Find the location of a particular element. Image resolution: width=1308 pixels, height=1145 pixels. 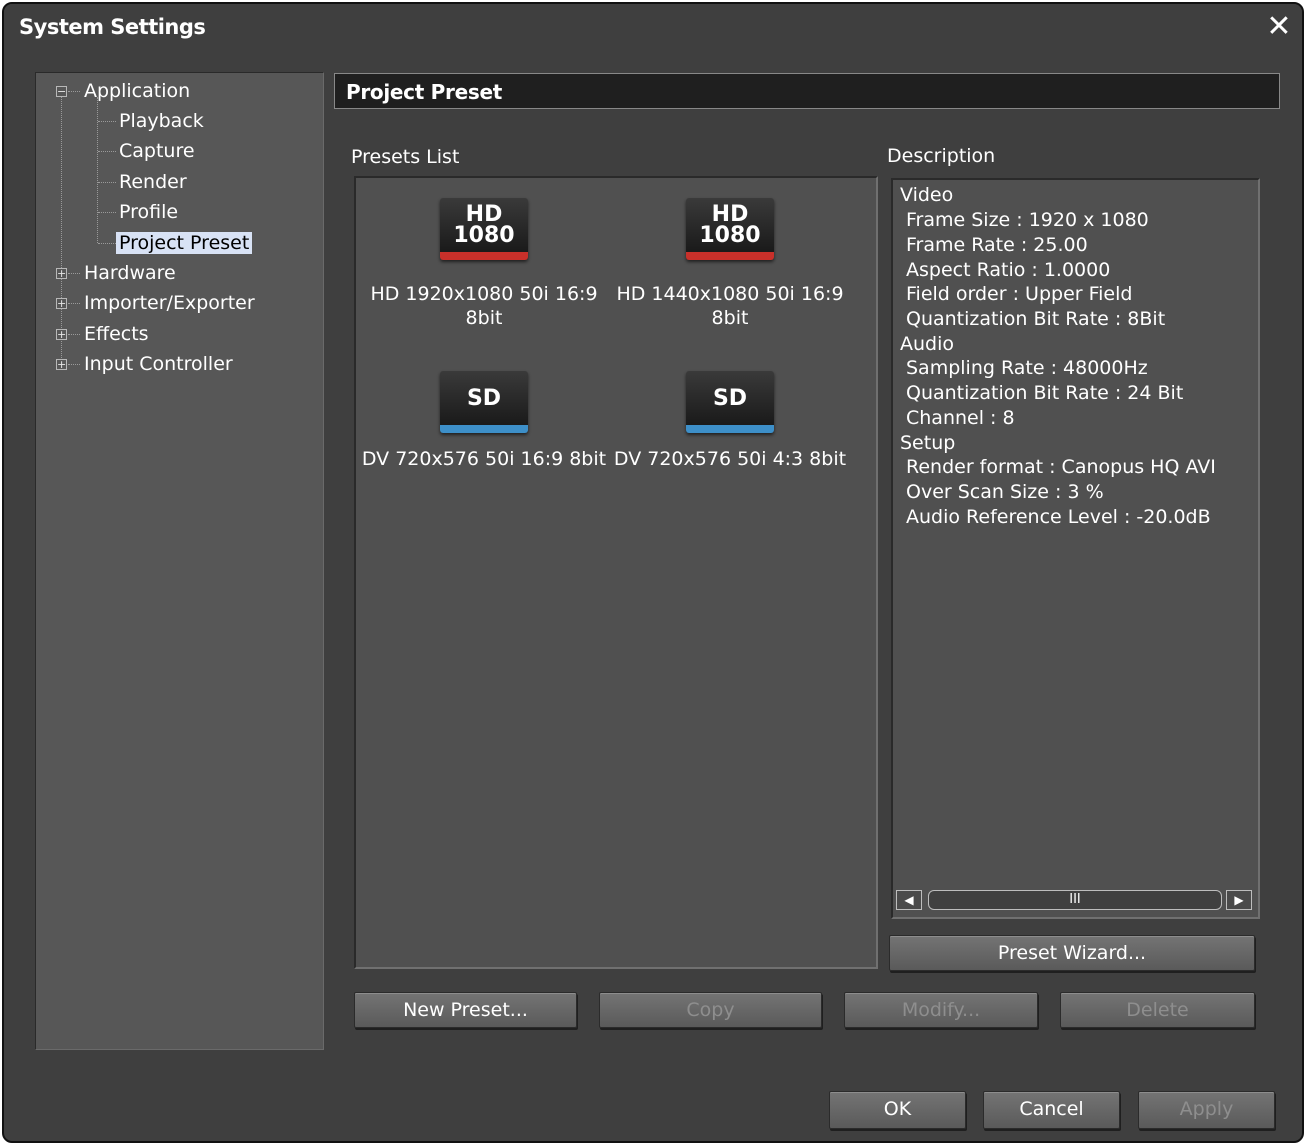

desc-line: Render format : Canopus HQ AVI is located at coordinates (1061, 467).